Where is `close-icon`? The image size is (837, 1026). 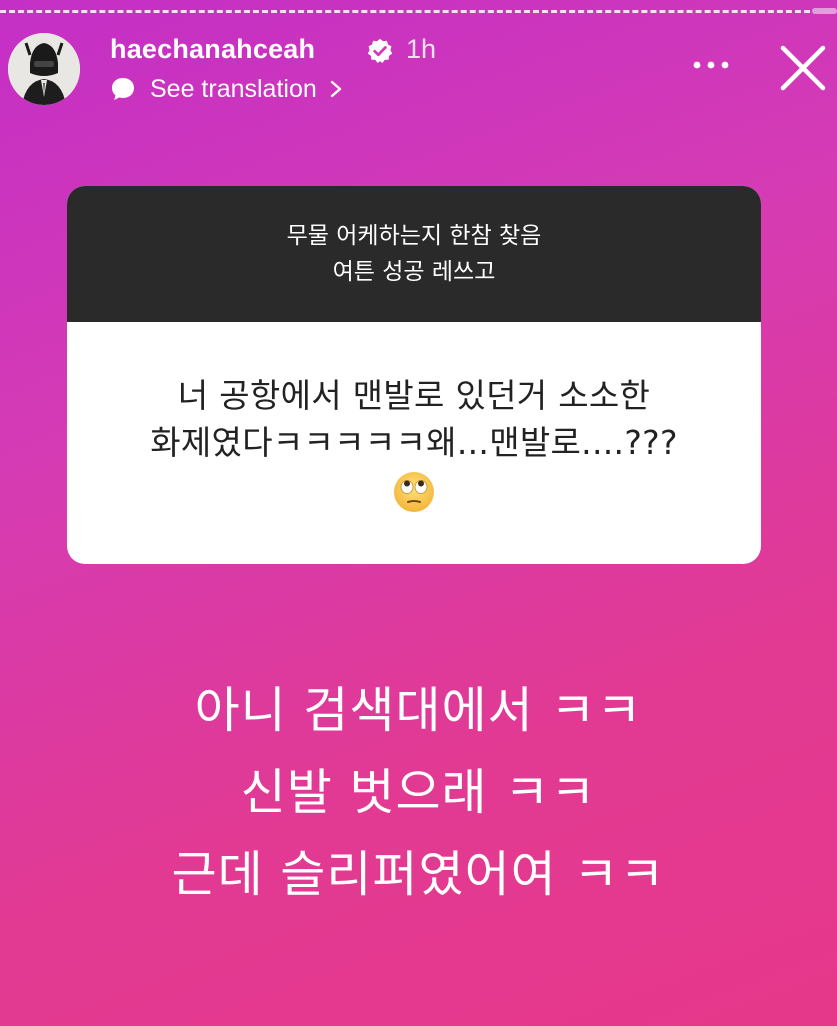
close-icon is located at coordinates (803, 68).